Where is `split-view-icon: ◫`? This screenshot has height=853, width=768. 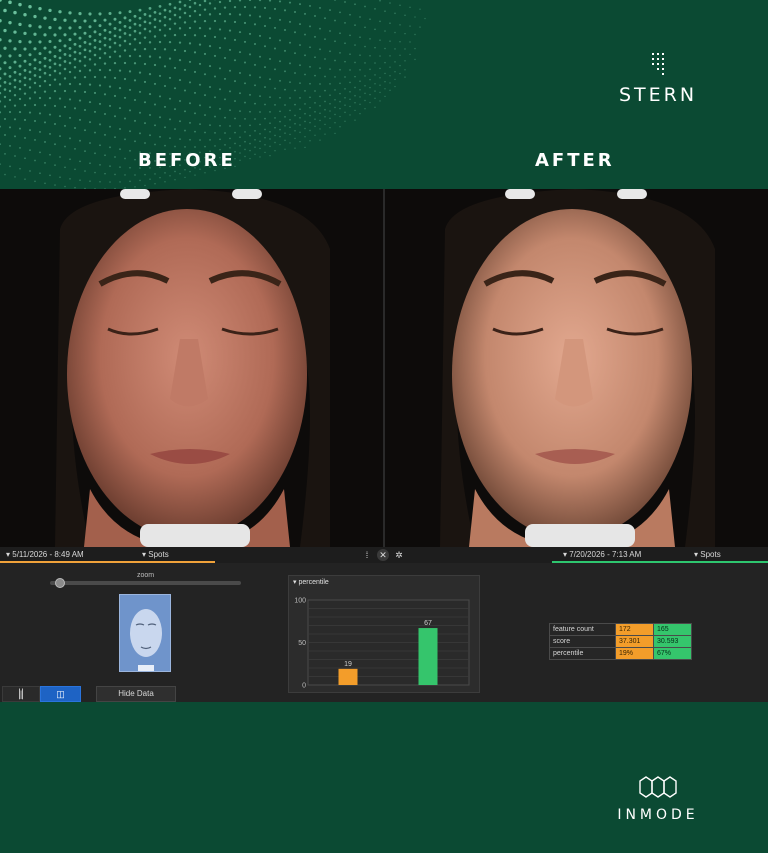 split-view-icon: ◫ is located at coordinates (60, 694).